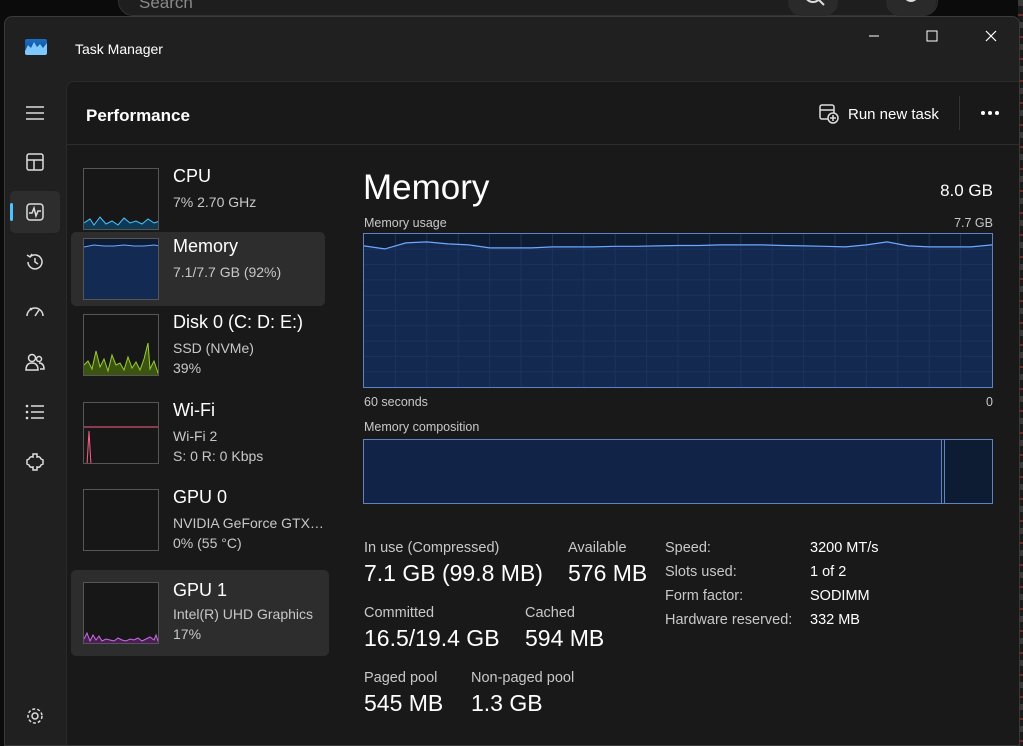 The width and height of the screenshot is (1023, 746). I want to click on nav-processes, so click(35, 162).